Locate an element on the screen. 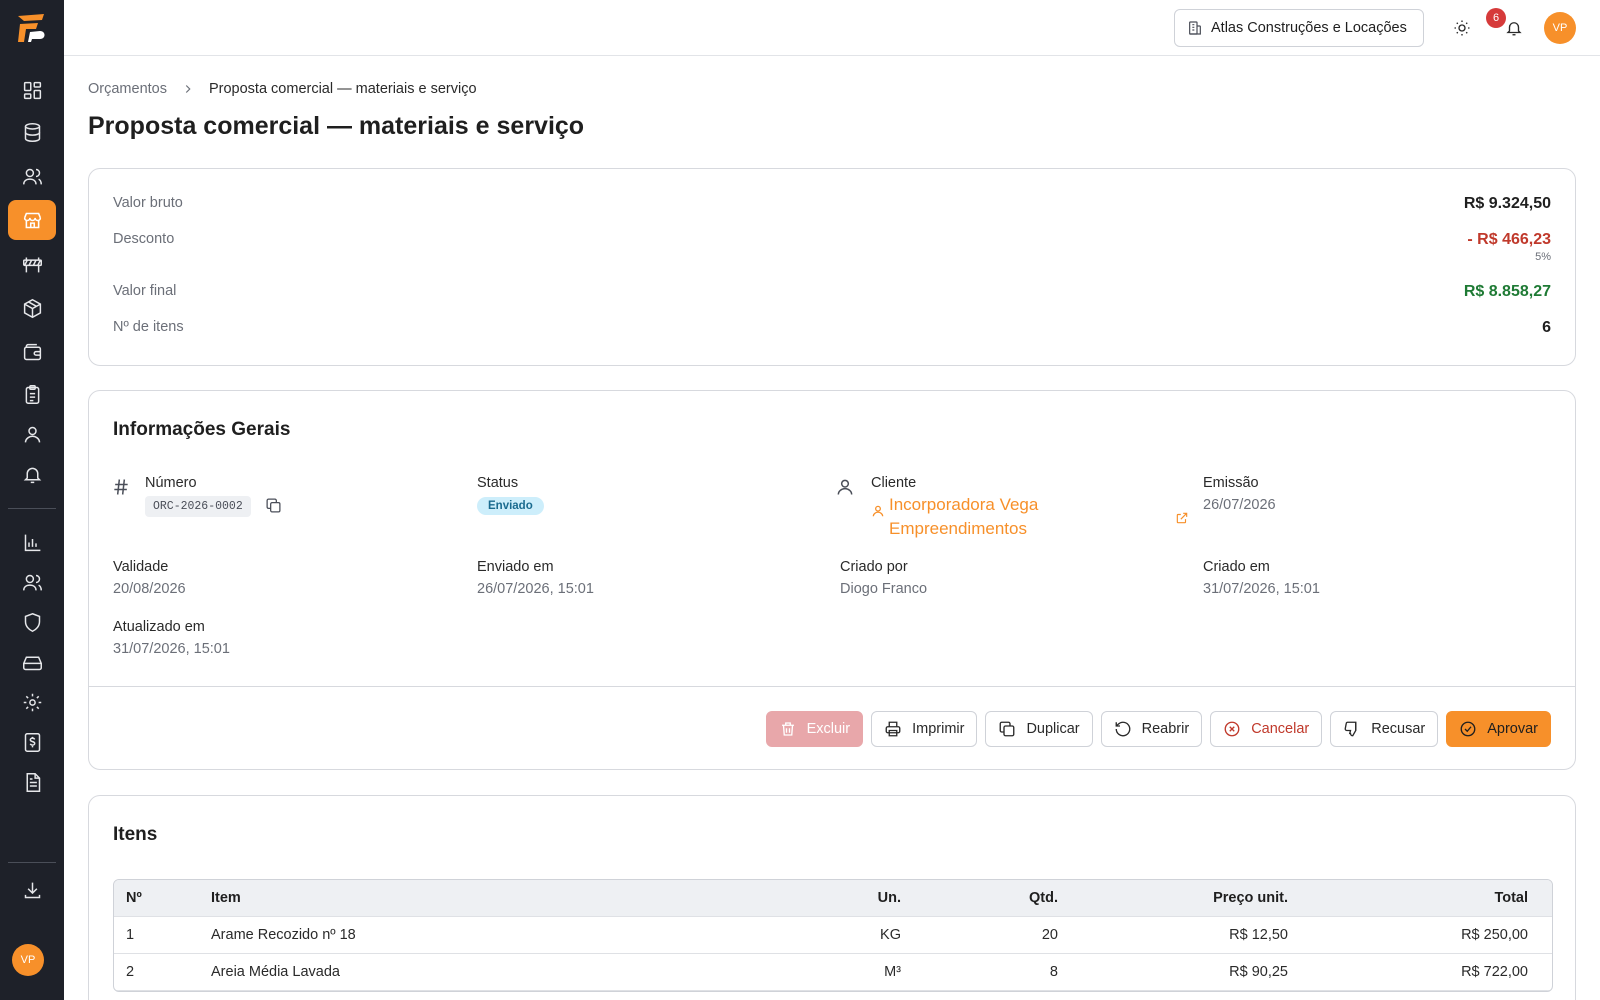  bar-chart-icon is located at coordinates (32, 542).